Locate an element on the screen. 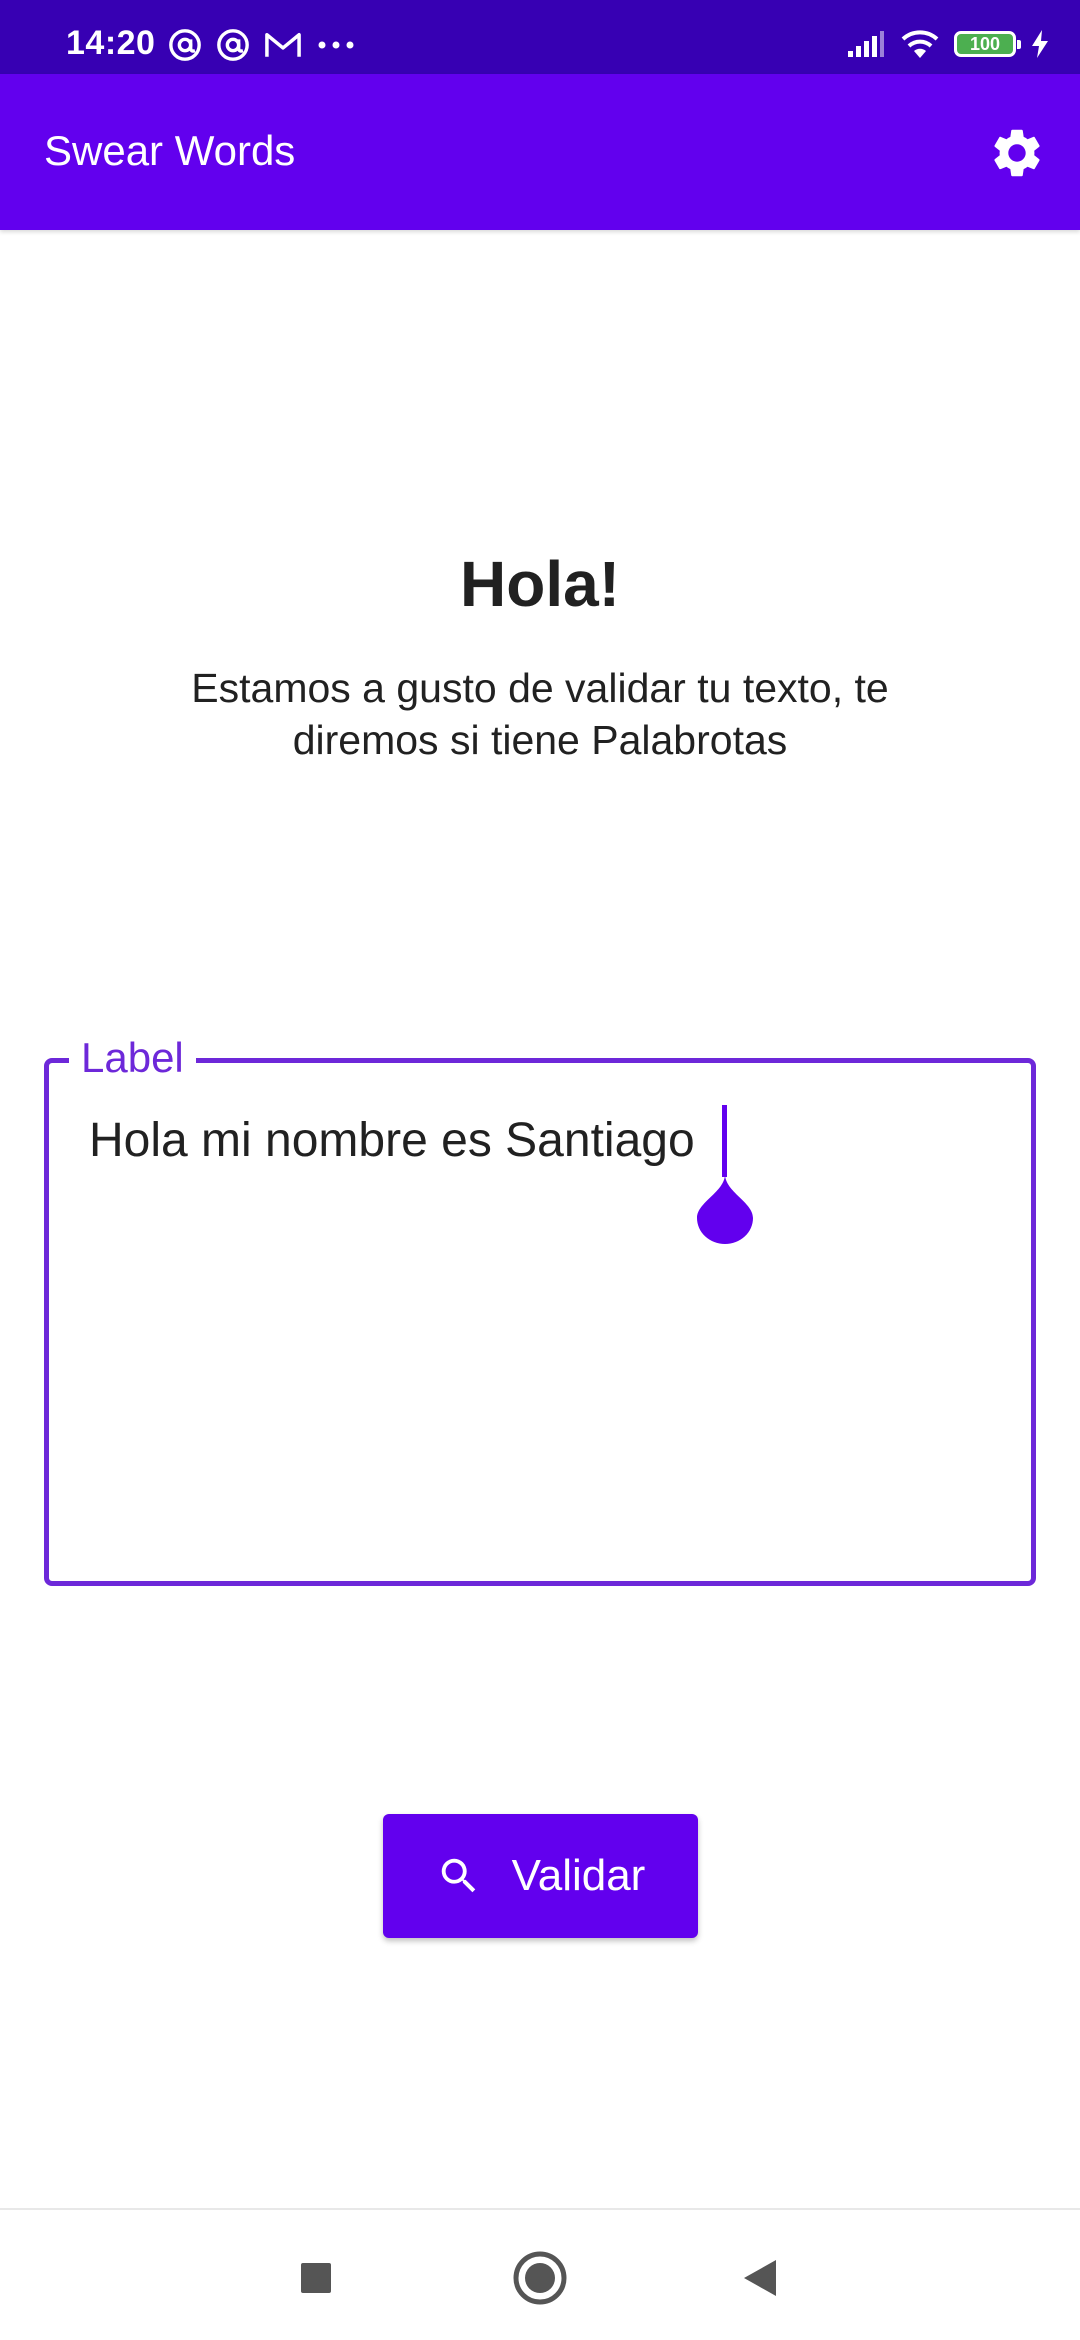 The image size is (1080, 2340). status-bar: 14:20 100 is located at coordinates (540, 37).